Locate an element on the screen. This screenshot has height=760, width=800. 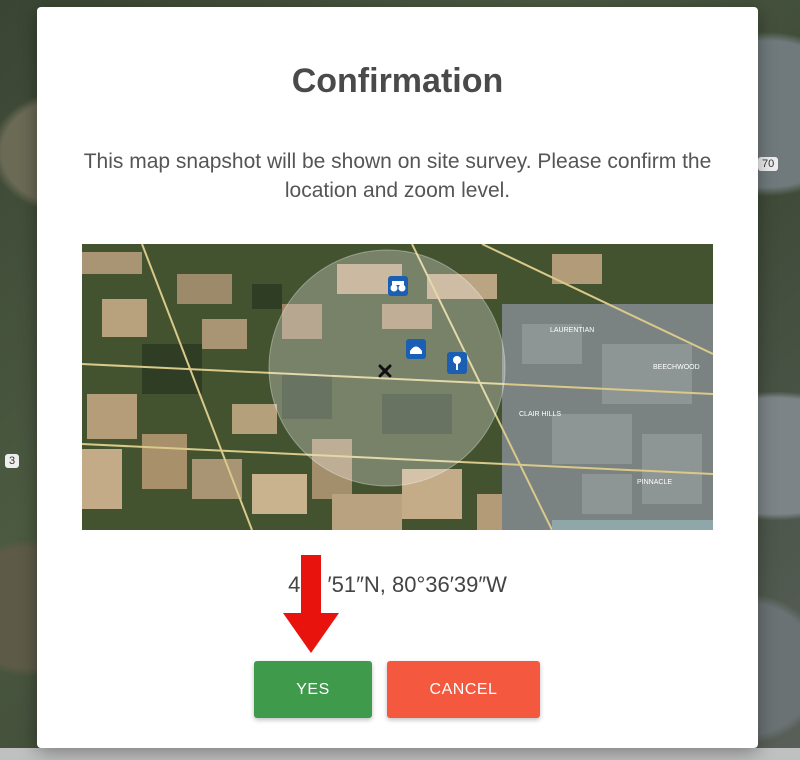
cancel-button: CANCEL is located at coordinates (463, 689).